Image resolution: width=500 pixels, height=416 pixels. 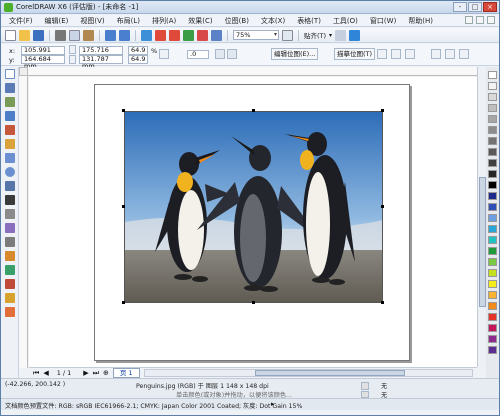 I want to click on dimension-tool-icon, so click(x=10, y=228).